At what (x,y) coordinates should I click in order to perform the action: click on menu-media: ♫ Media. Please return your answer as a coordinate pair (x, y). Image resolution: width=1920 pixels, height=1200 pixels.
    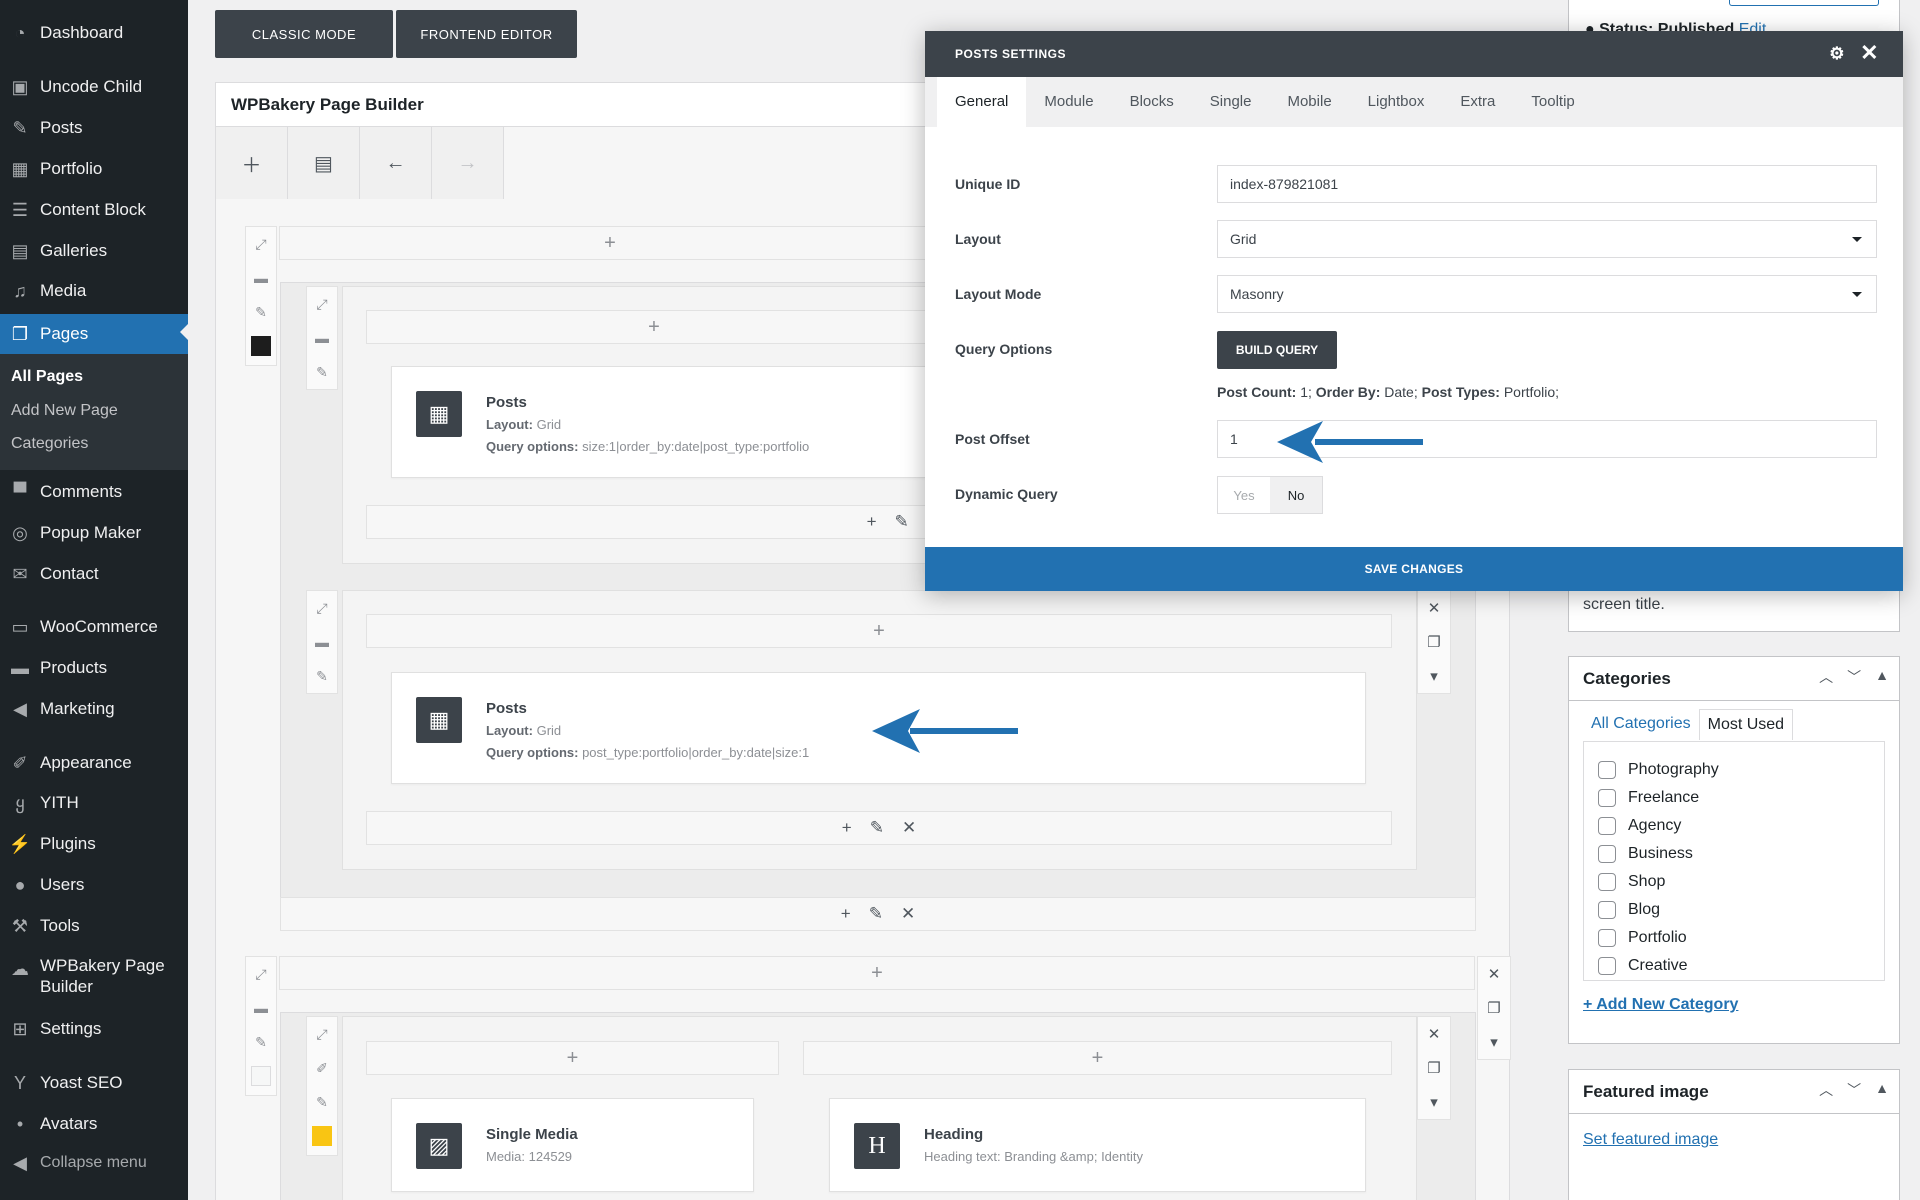
    Looking at the image, I should click on (94, 291).